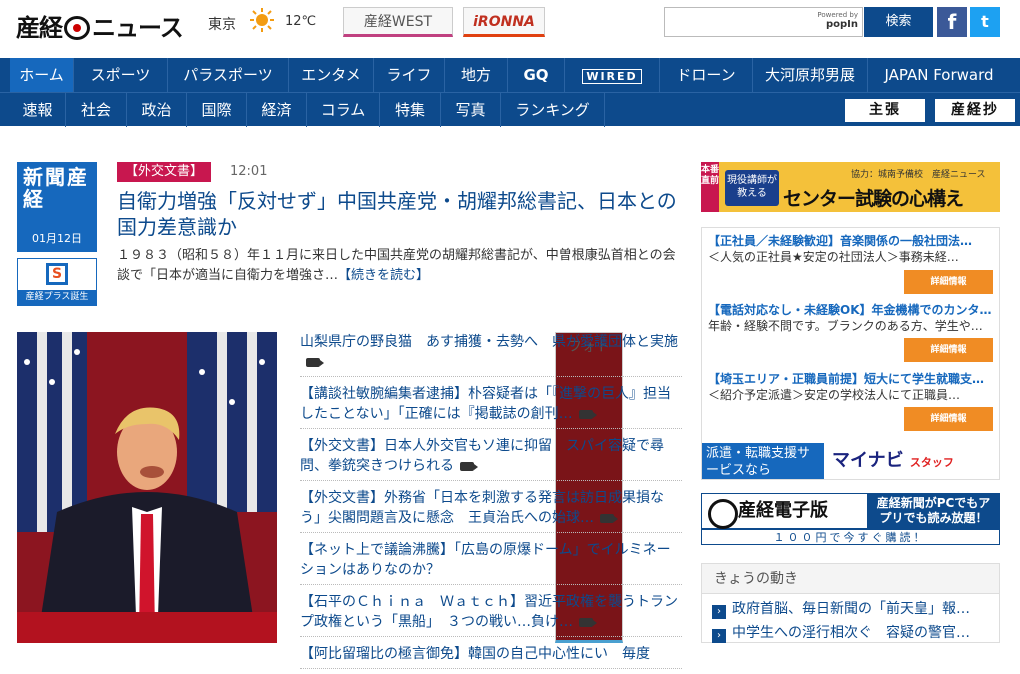  What do you see at coordinates (752, 188) in the screenshot?
I see `ad-badge: 現役講師が教える` at bounding box center [752, 188].